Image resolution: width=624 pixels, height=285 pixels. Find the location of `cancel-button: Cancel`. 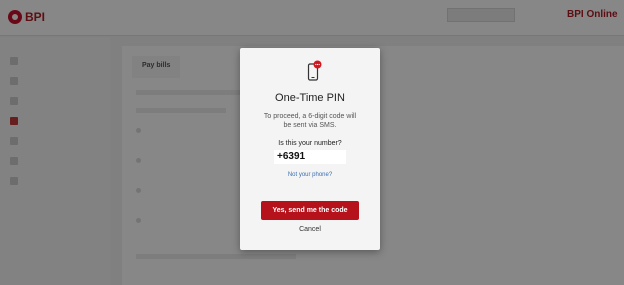

cancel-button: Cancel is located at coordinates (310, 229).